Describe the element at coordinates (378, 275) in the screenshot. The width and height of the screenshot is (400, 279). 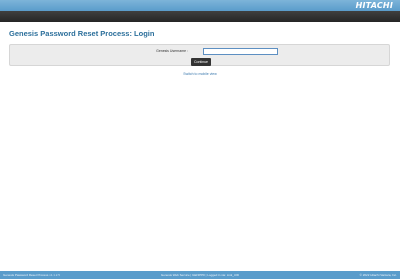
I see `footer-copyright: © 2022 Hitachi Vantara, Inc.` at that location.